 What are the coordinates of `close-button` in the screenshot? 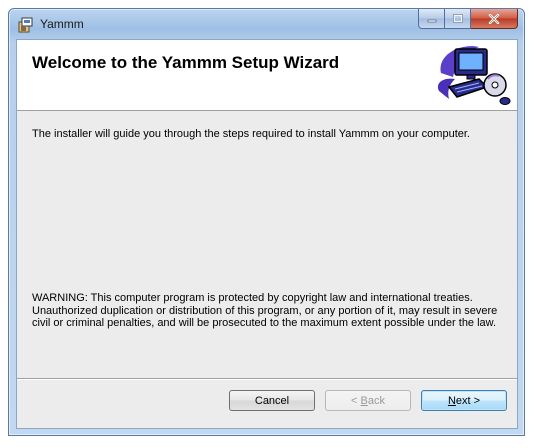 It's located at (494, 19).